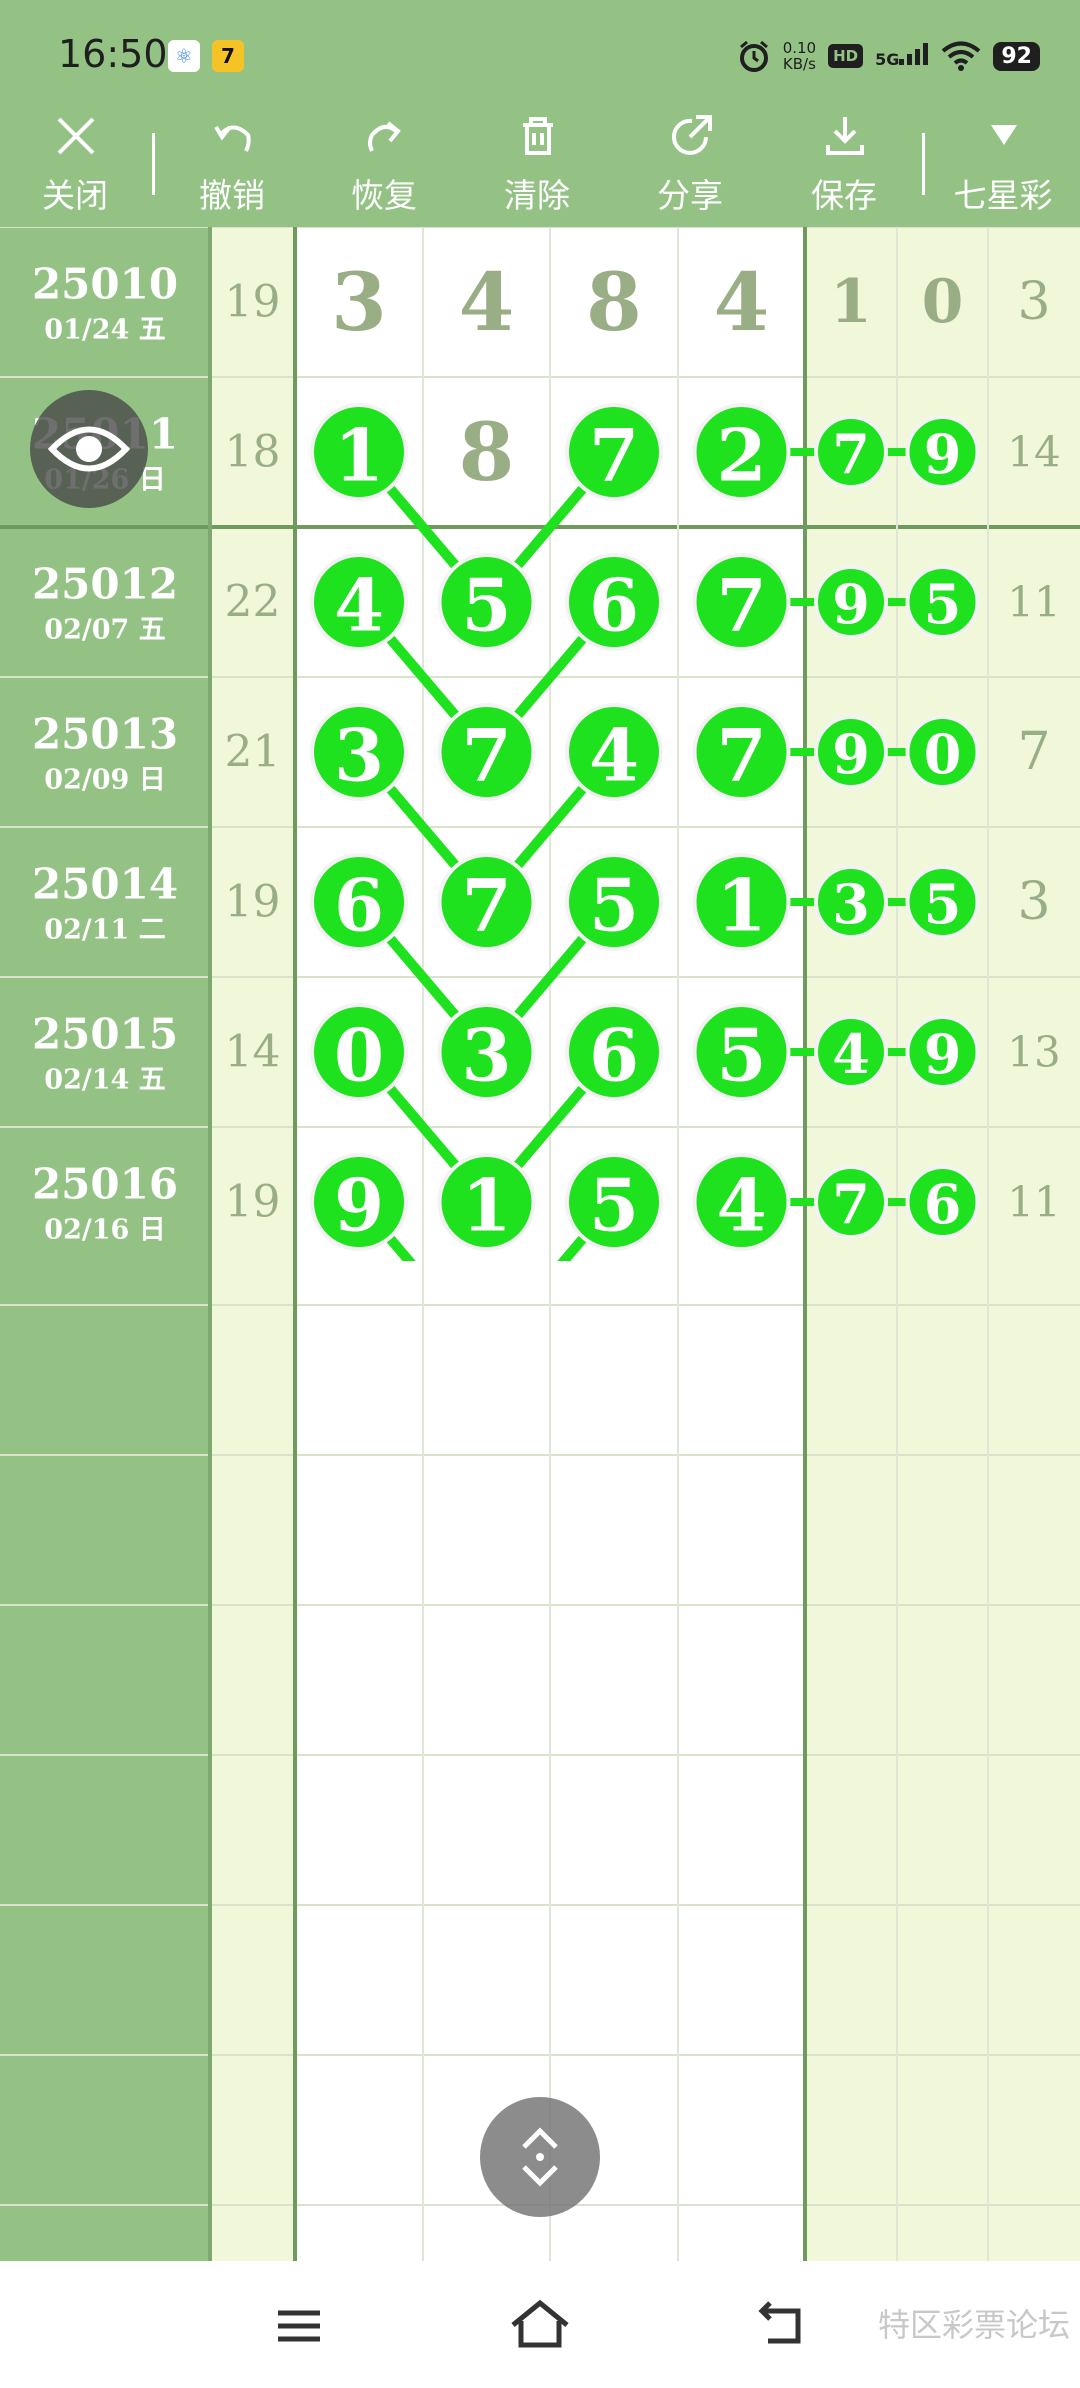 This screenshot has width=1080, height=2388. What do you see at coordinates (845, 136) in the screenshot?
I see `download-icon` at bounding box center [845, 136].